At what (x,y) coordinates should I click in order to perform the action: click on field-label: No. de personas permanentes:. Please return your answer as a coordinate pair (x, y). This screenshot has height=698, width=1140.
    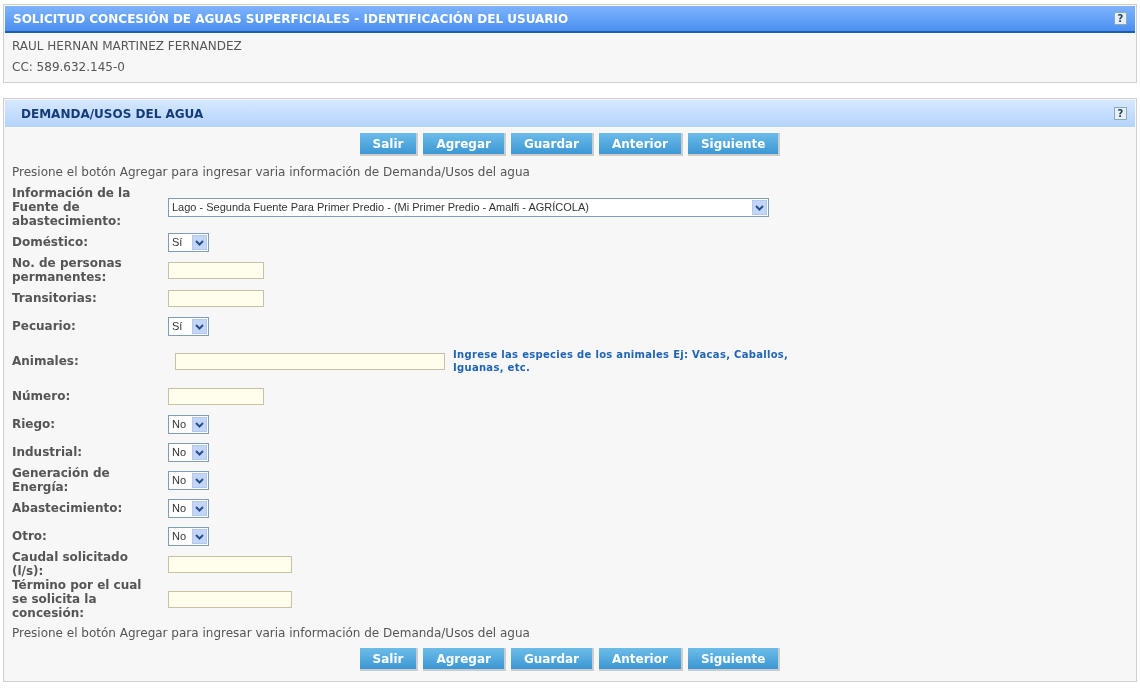
    Looking at the image, I should click on (67, 270).